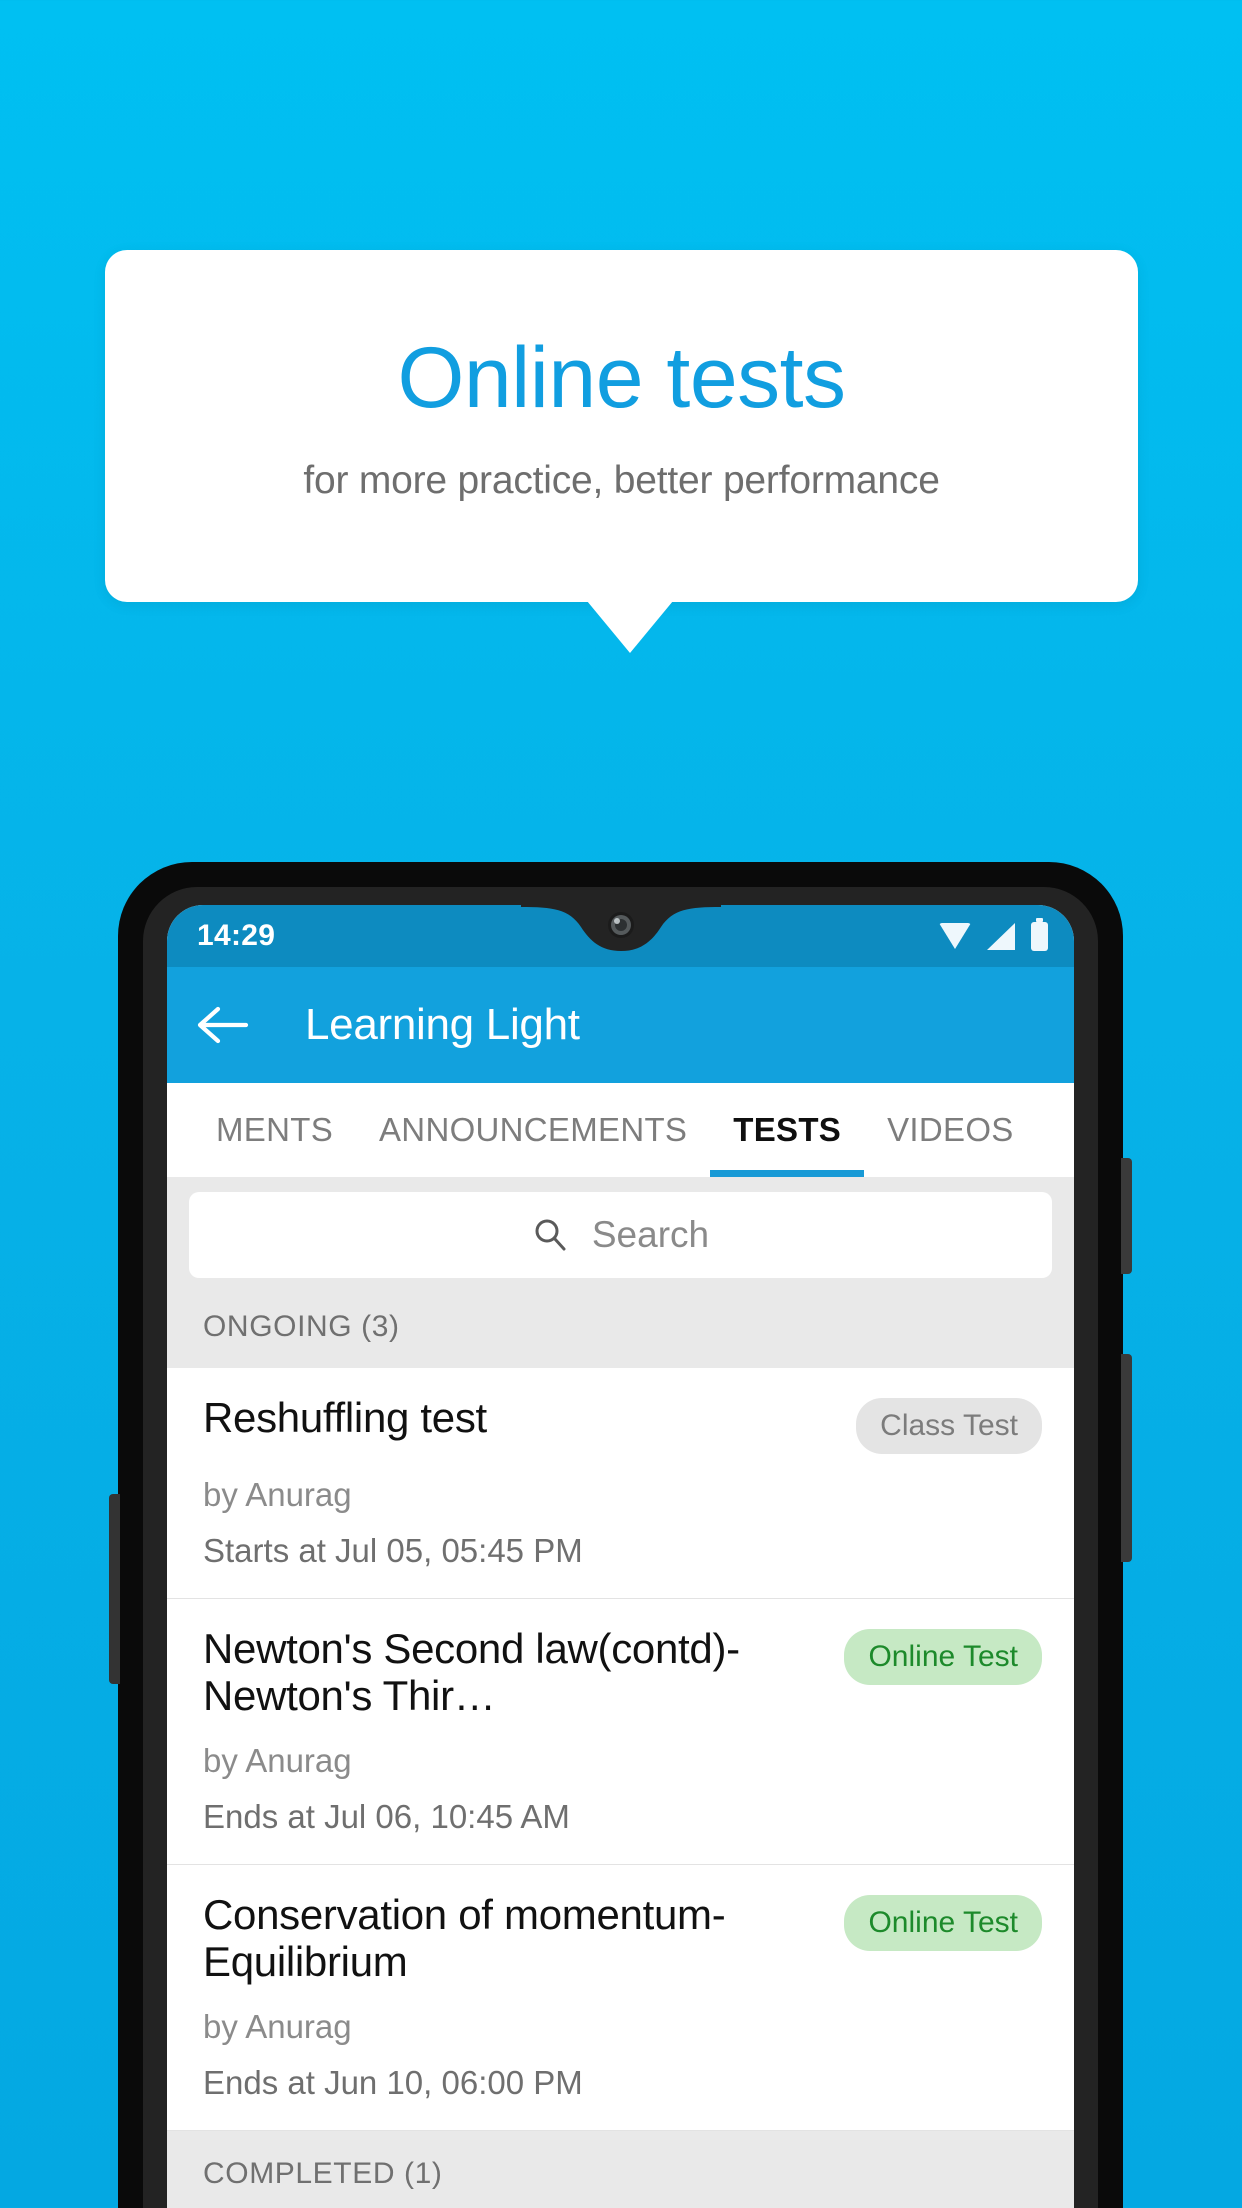 This screenshot has width=1242, height=2208. Describe the element at coordinates (630, 627) in the screenshot. I see `promo-callout-tail` at that location.